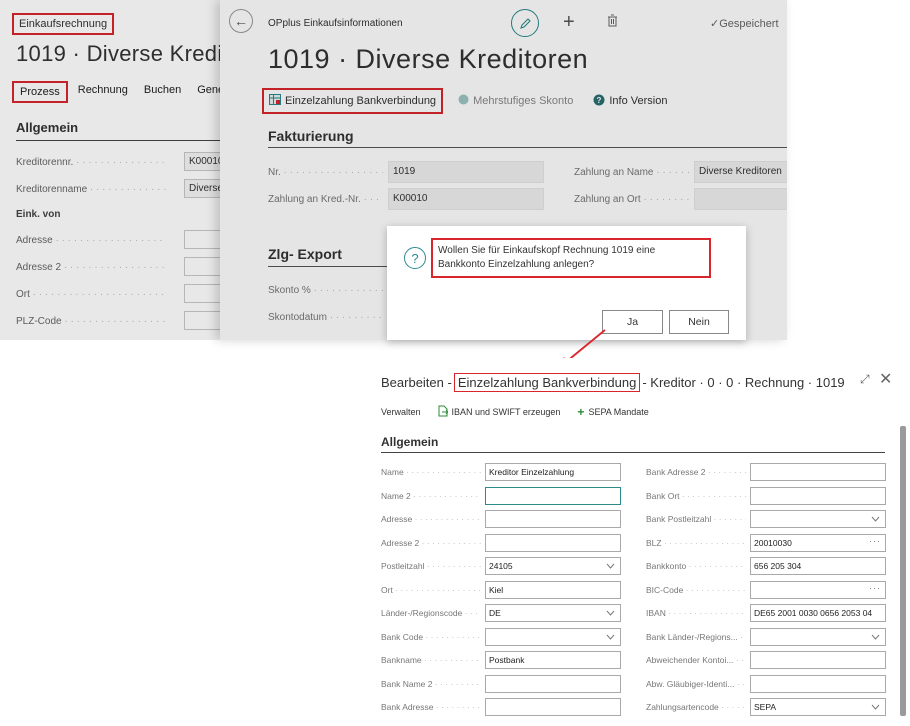 The height and width of the screenshot is (726, 910). I want to click on panel-field-row: Bankkonto, so click(696, 566).